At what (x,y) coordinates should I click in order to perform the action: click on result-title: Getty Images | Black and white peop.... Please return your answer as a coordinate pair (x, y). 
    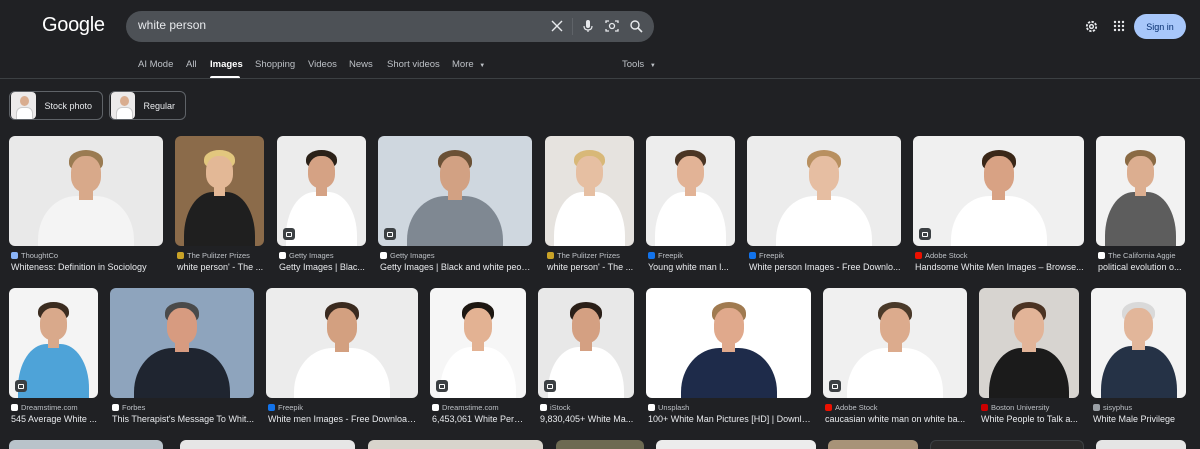
    Looking at the image, I should click on (456, 267).